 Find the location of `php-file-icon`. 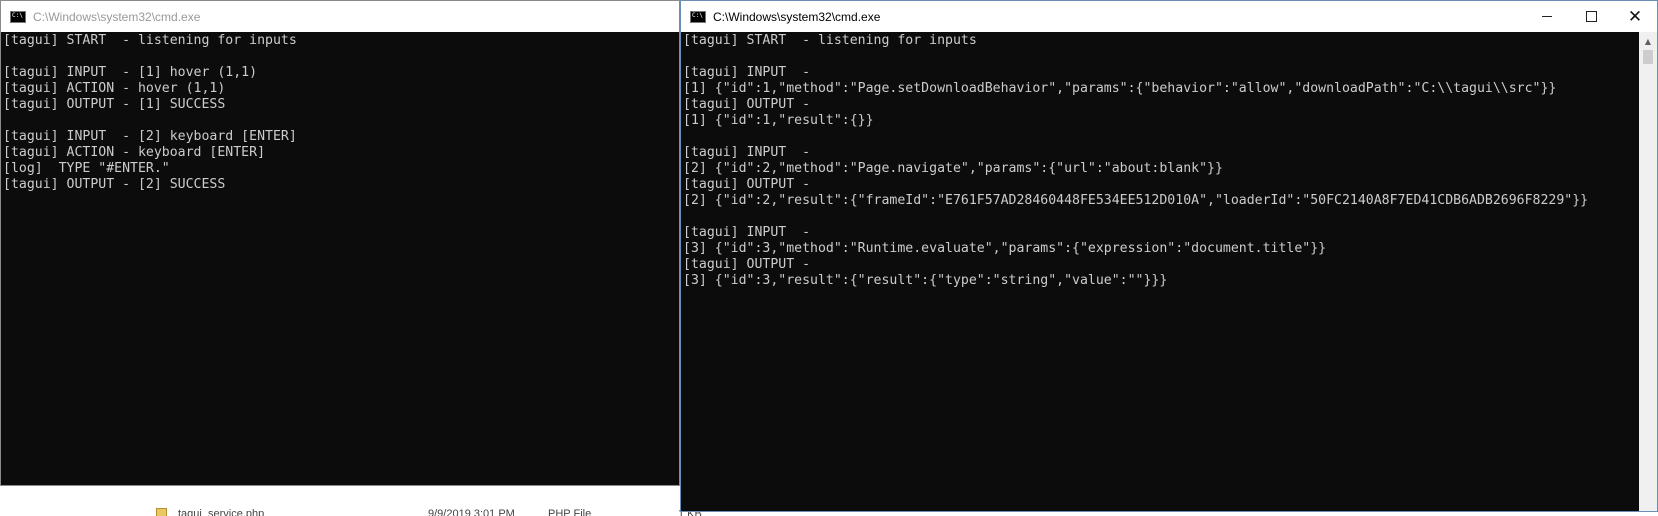

php-file-icon is located at coordinates (161, 512).